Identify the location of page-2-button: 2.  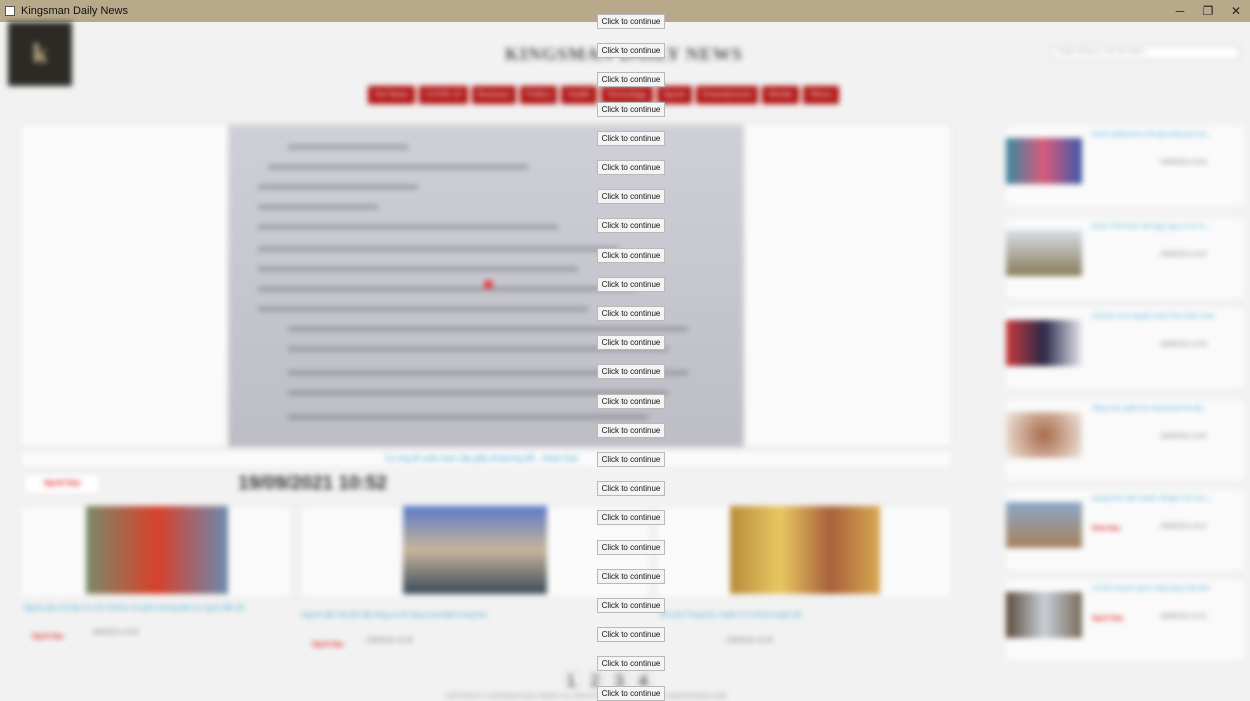
(597, 681).